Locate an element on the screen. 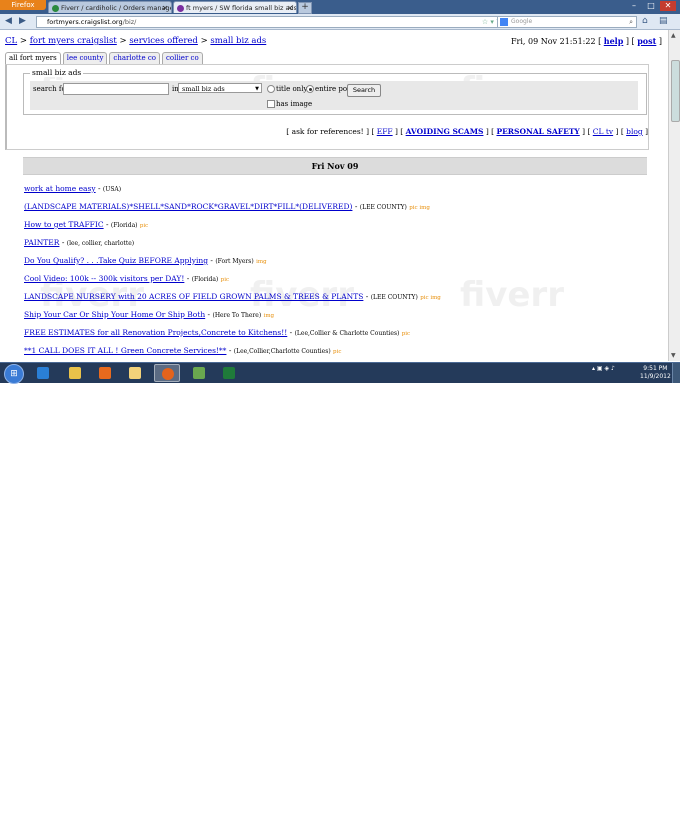 Image resolution: width=680 pixels, height=828 pixels. breadcrumb-cl-link: CL is located at coordinates (11, 41).